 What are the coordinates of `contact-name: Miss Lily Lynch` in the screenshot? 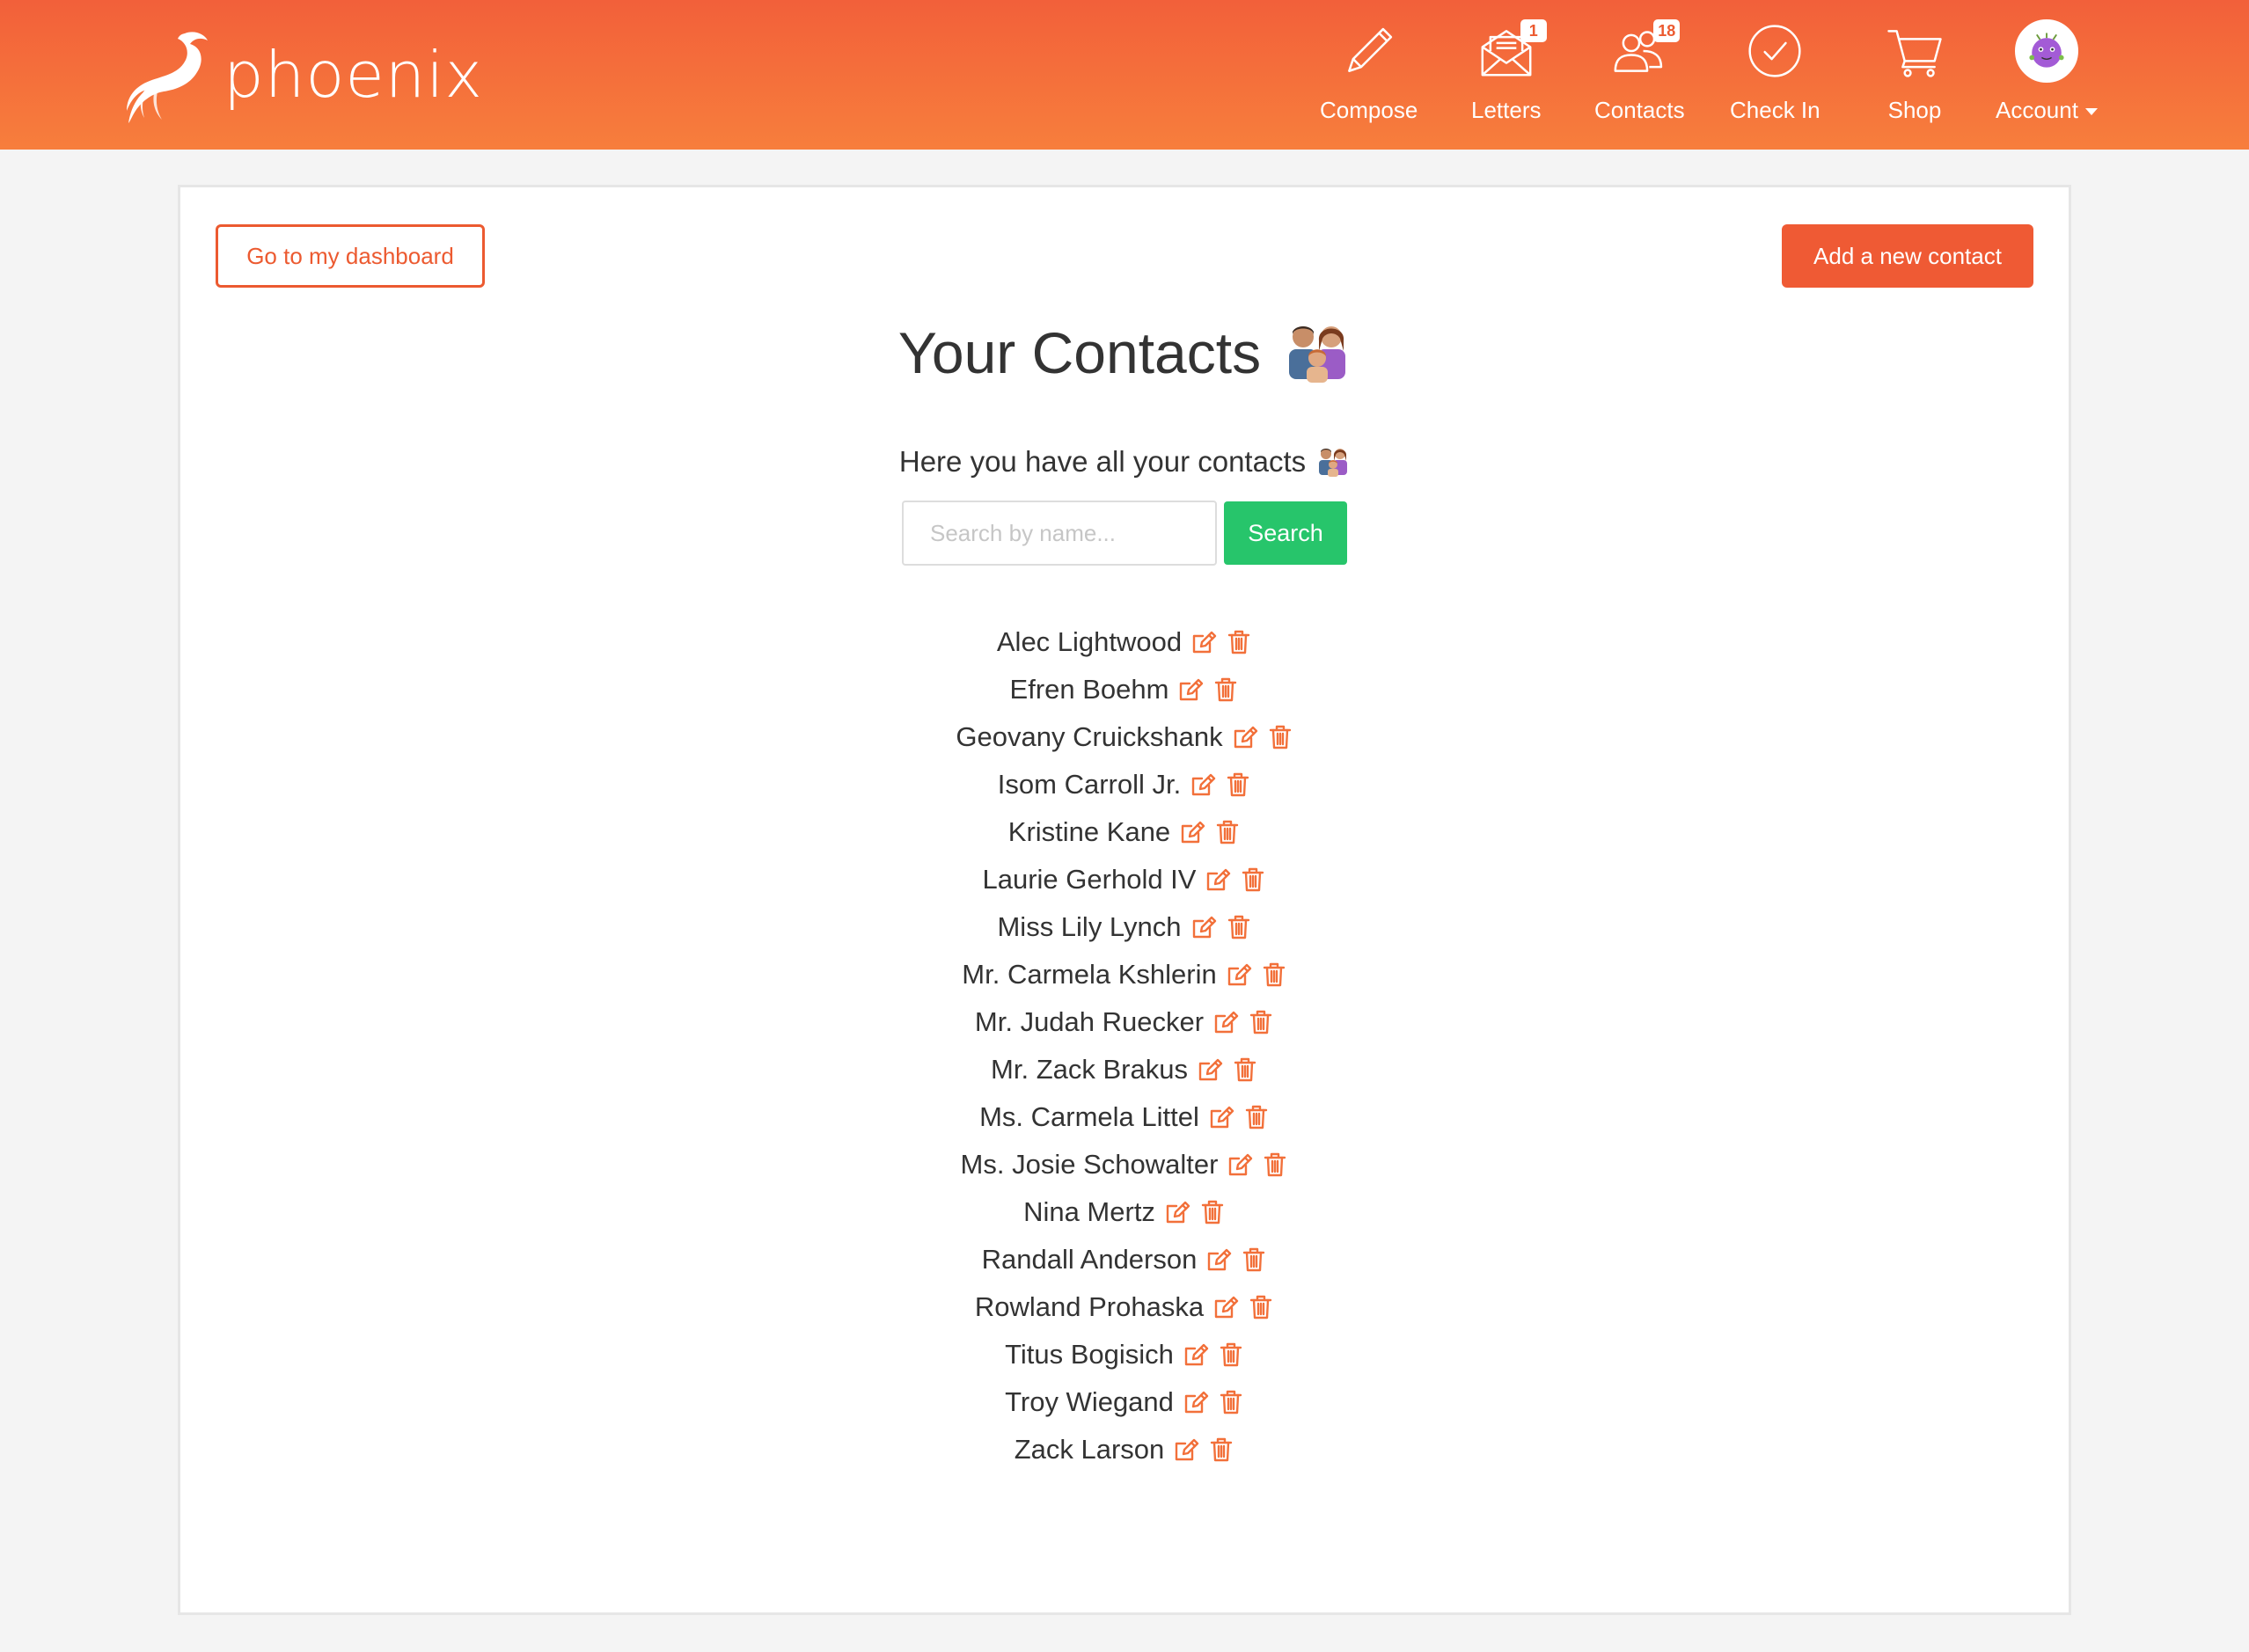 It's located at (1089, 926).